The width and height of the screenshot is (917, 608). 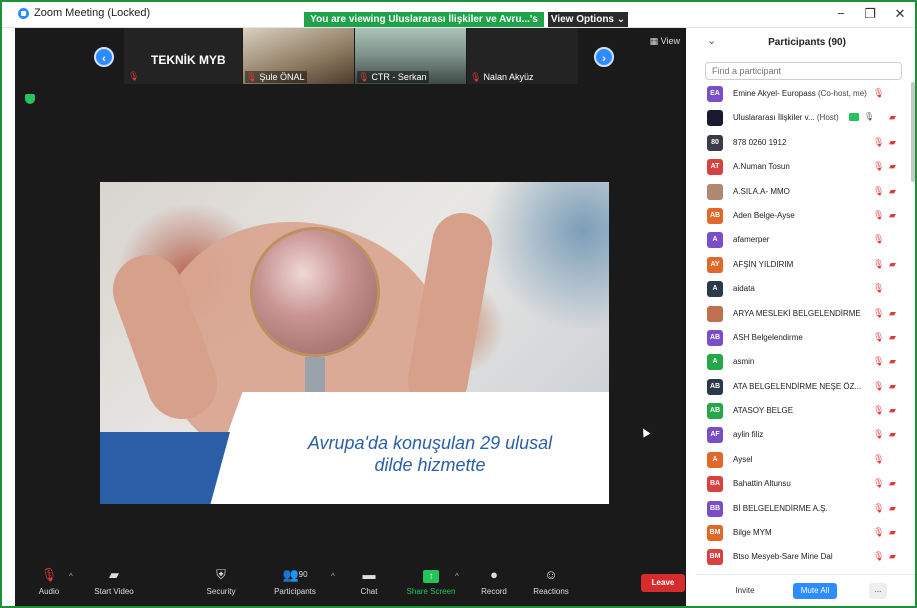 I want to click on participant-row: AB ATASOY BELGE 🎙 ▰, so click(x=804, y=411).